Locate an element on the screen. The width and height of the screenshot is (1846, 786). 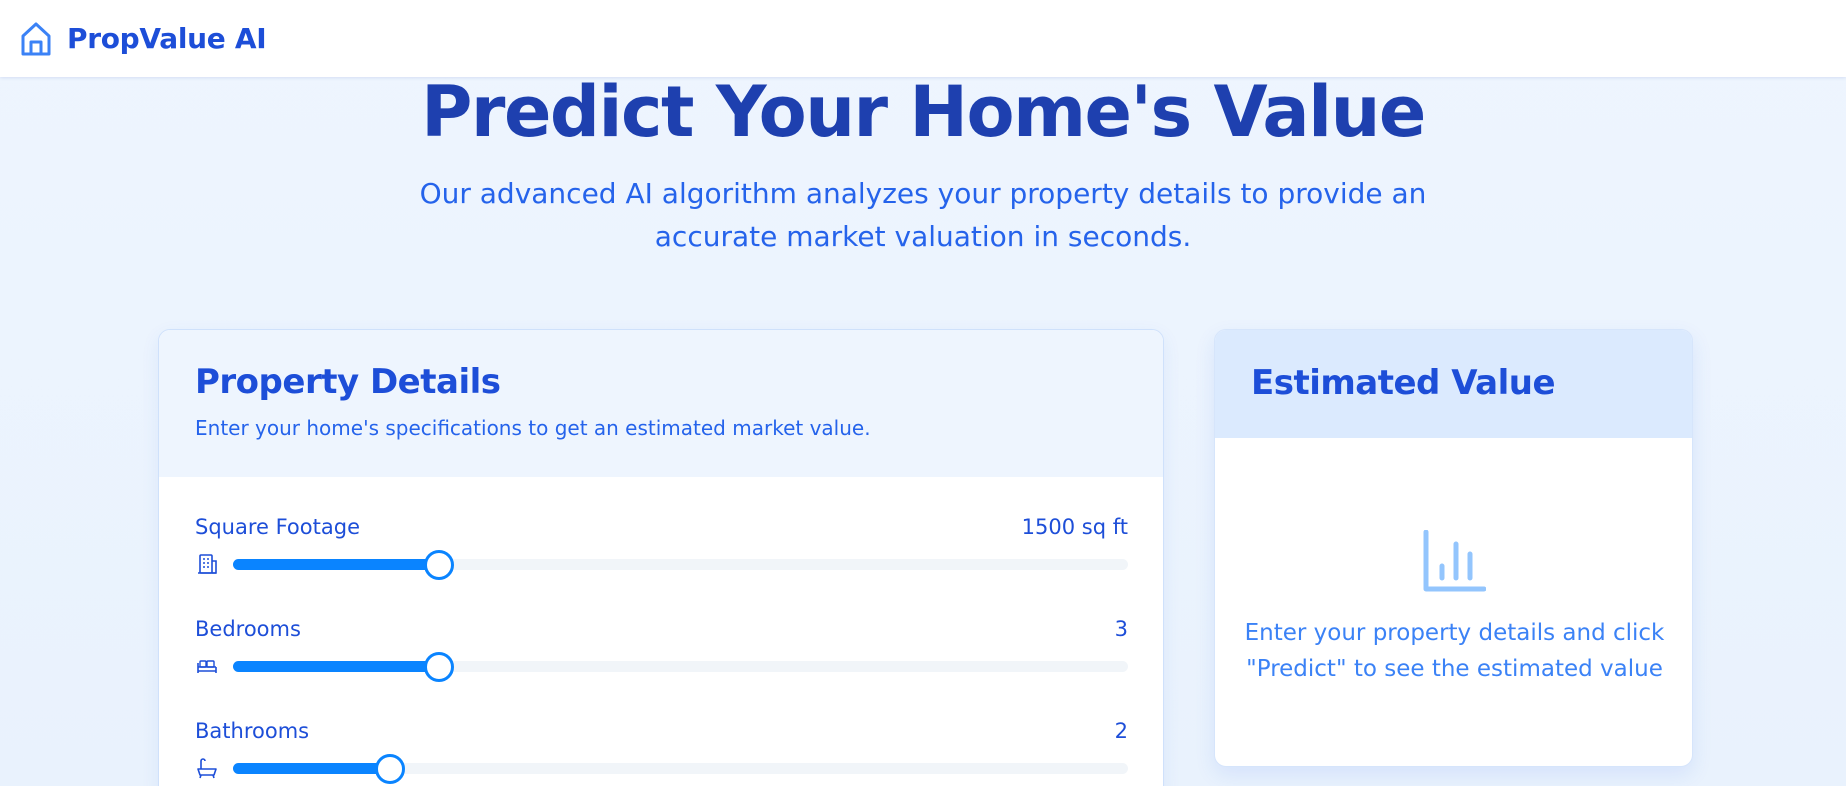
bathrooms-label: Bathrooms is located at coordinates (252, 731).